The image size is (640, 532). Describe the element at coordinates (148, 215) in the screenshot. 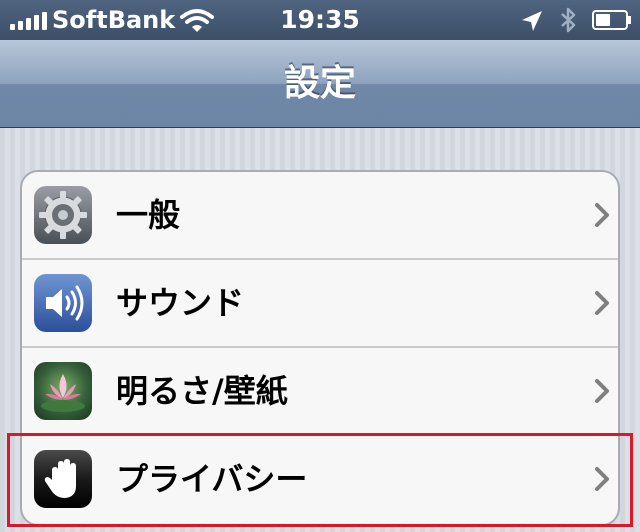

I see `settings-item-label: 一般` at that location.